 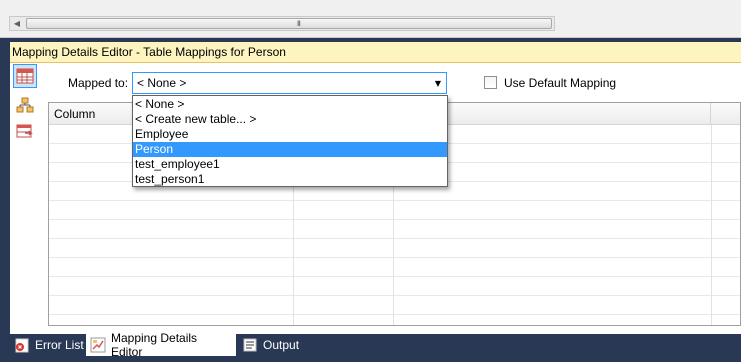 I want to click on table-mapping-icon, so click(x=25, y=76).